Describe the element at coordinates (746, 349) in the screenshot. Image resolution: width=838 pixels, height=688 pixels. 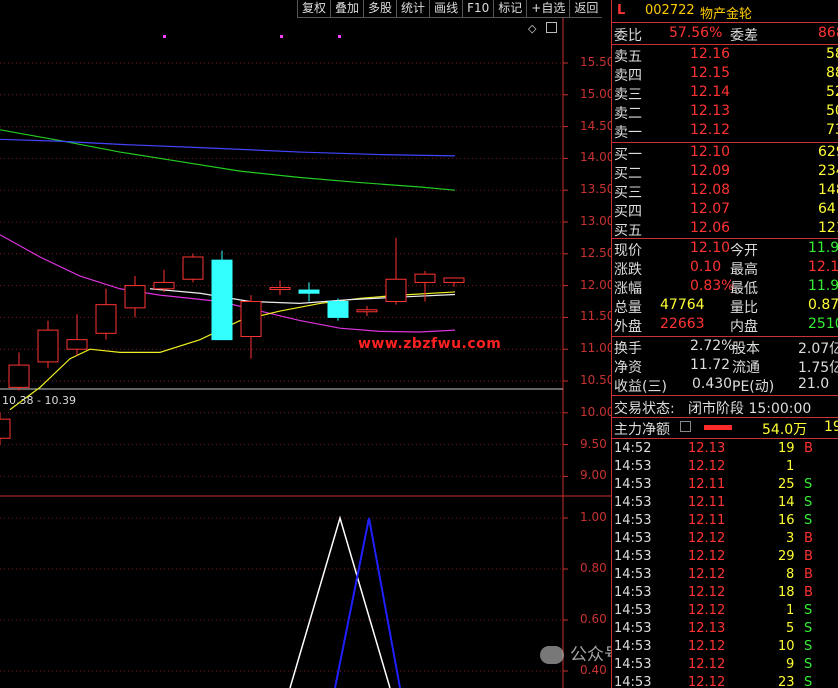
I see `fund-label: 股本` at that location.